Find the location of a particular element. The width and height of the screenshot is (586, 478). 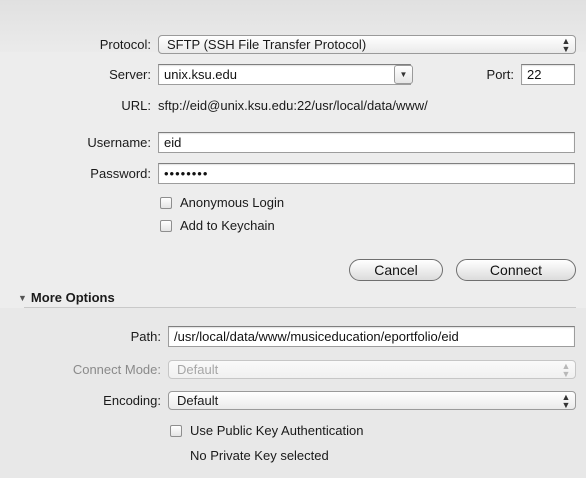

add-to-keychain-checkbox: Add to Keychain is located at coordinates (217, 225).